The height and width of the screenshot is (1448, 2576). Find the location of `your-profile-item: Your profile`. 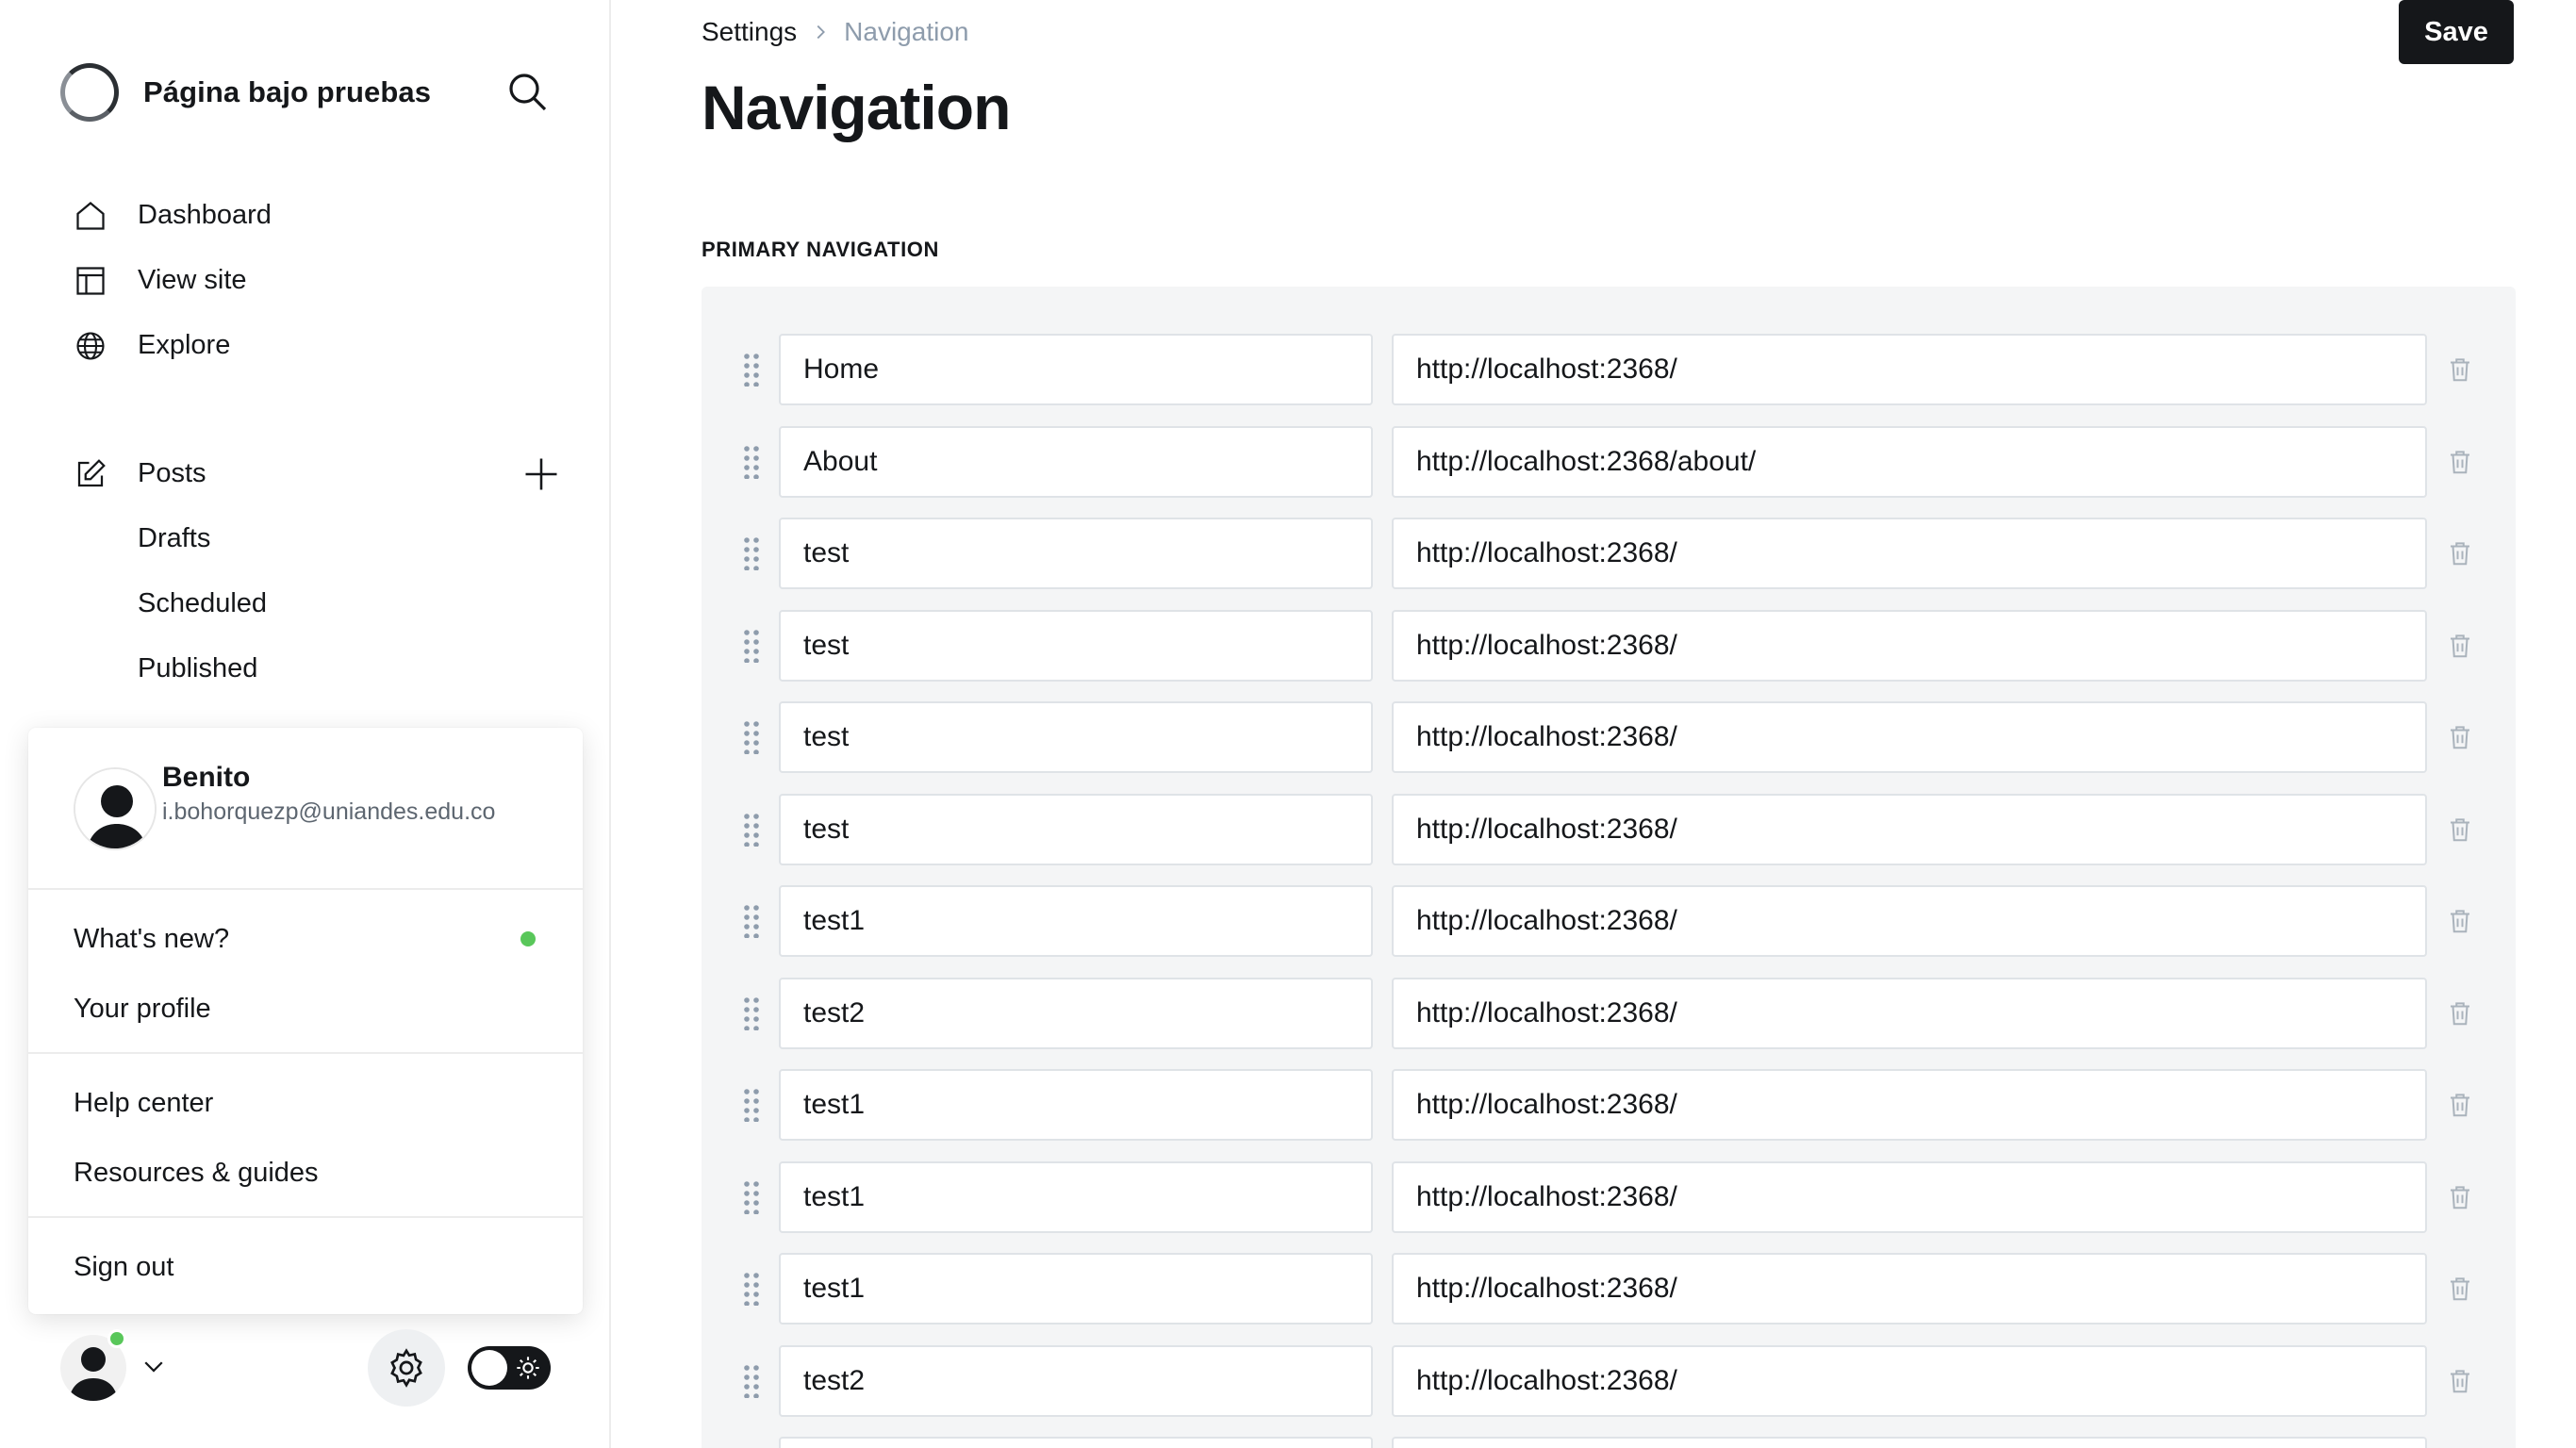

your-profile-item: Your profile is located at coordinates (142, 1010).